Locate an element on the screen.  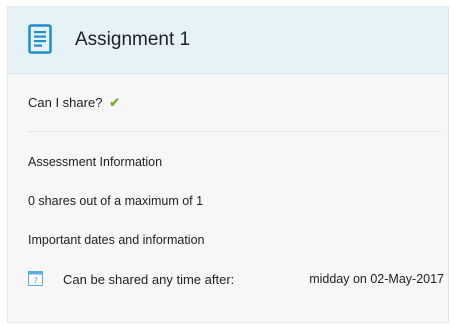
calendar-day-text: 7 is located at coordinates (35, 281).